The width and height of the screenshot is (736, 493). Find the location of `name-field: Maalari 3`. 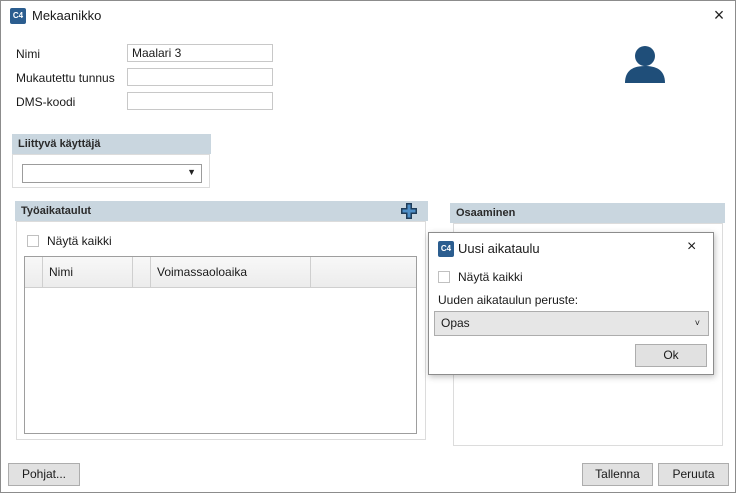

name-field: Maalari 3 is located at coordinates (200, 53).